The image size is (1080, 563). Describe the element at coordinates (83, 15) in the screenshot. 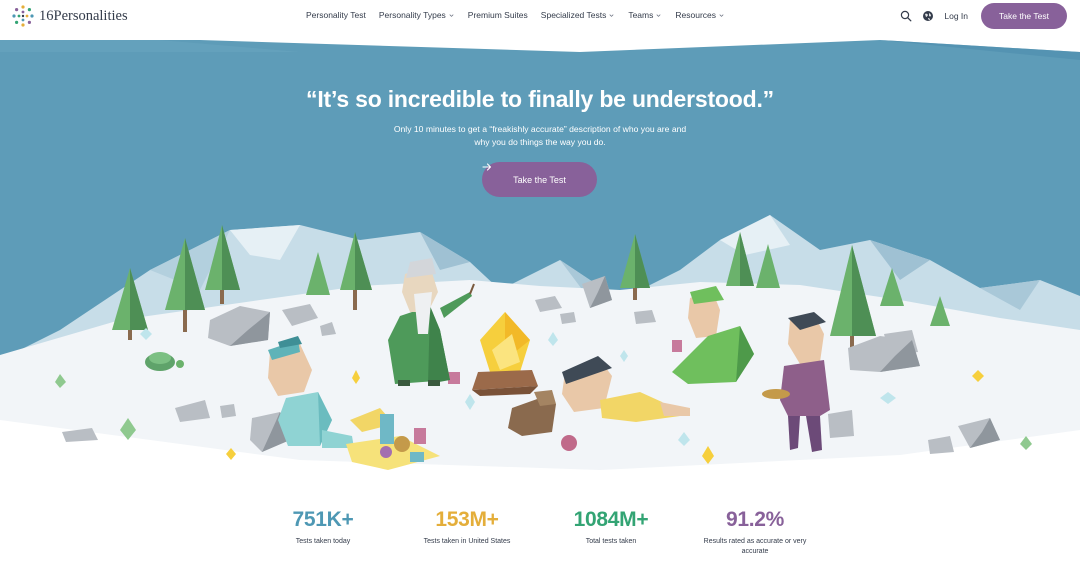

I see `brand-name: 16Personalities` at that location.